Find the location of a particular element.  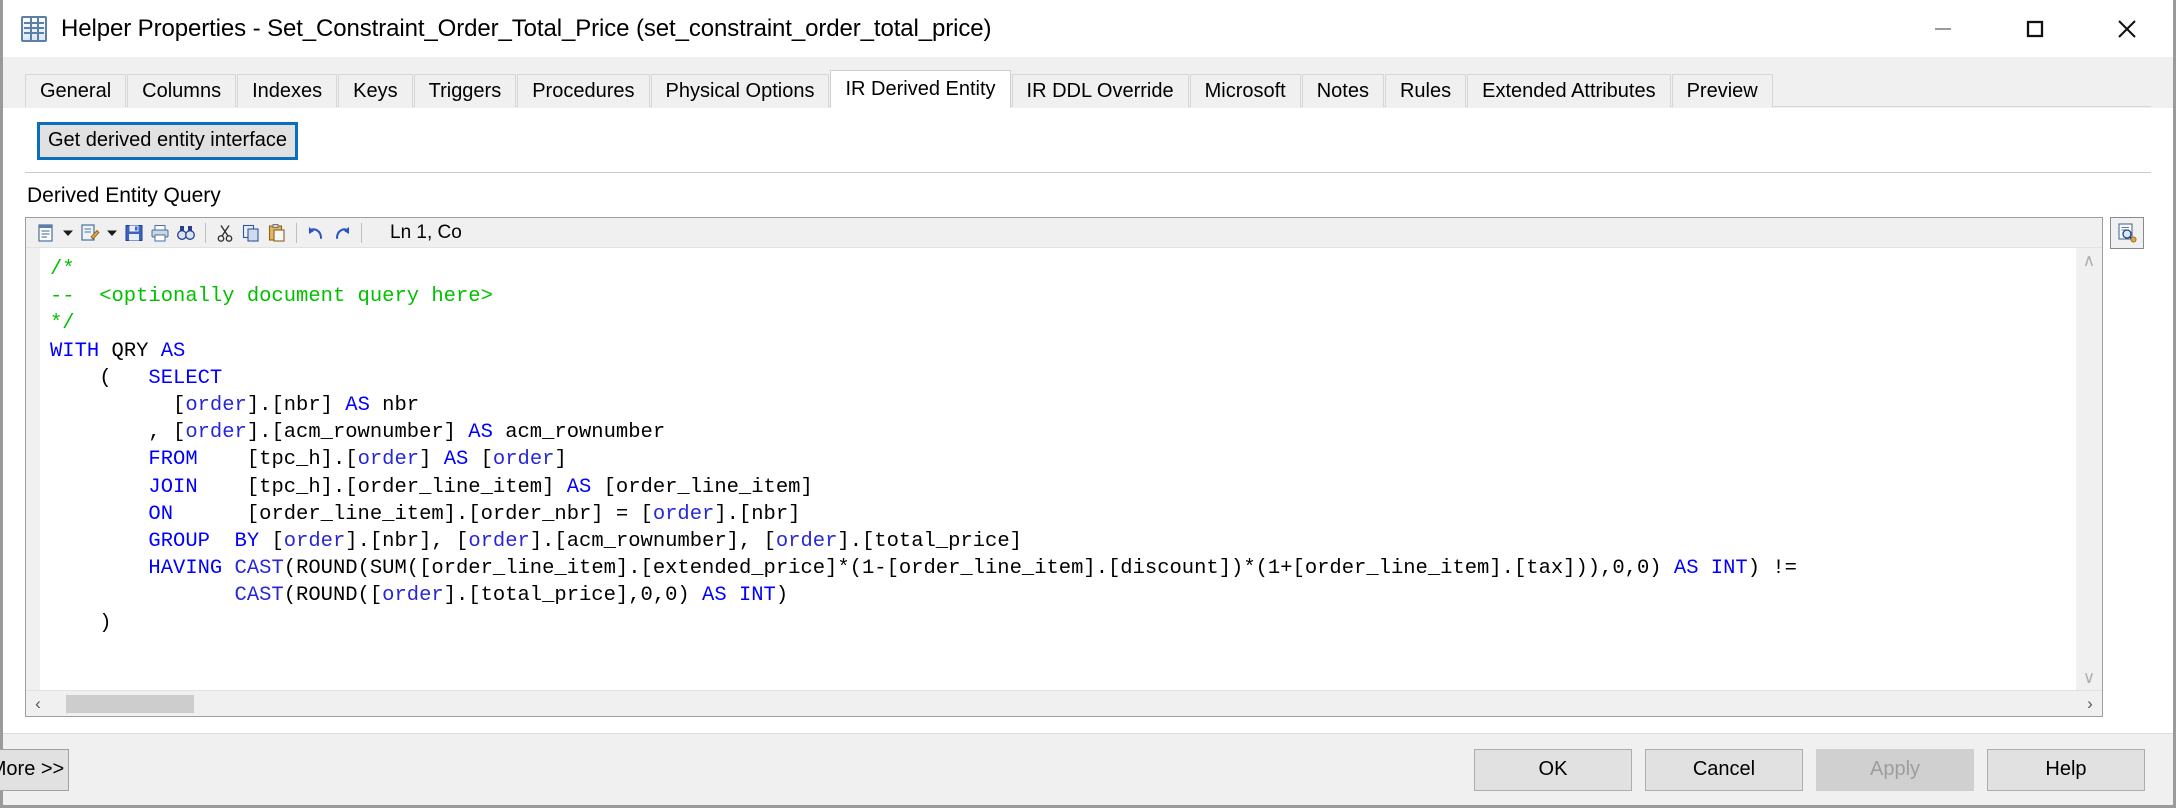

tab-triggers: Triggers is located at coordinates (465, 90).